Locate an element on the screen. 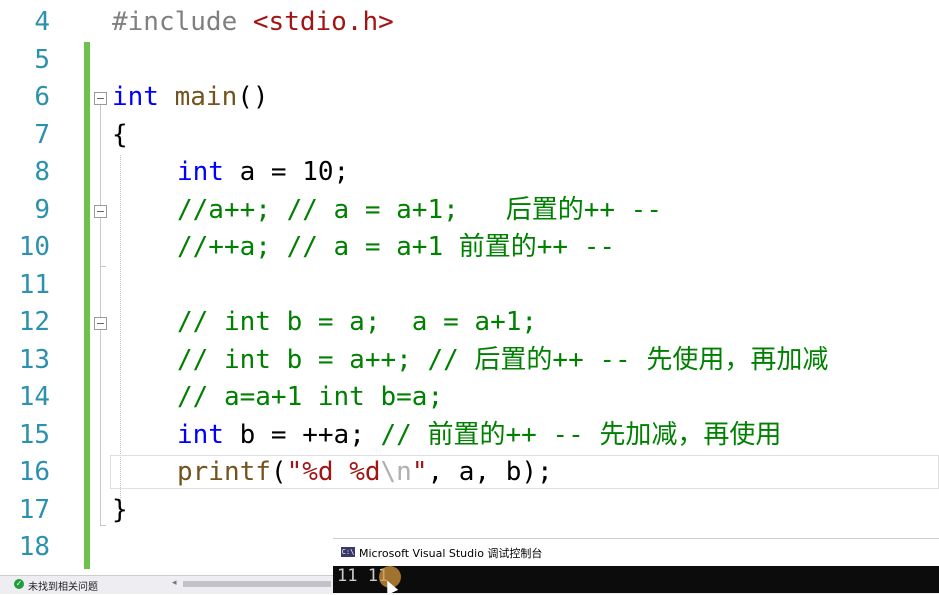 The image size is (939, 595). include-header: <stdio.h> is located at coordinates (323, 22).